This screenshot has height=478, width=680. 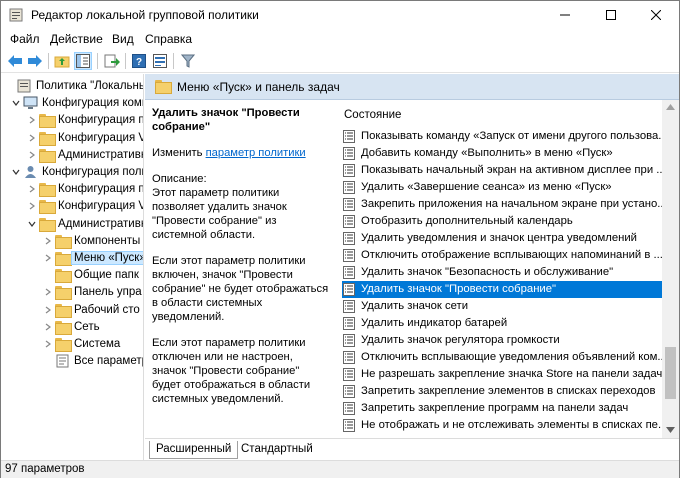 I want to click on maximize-icon, so click(x=611, y=15).